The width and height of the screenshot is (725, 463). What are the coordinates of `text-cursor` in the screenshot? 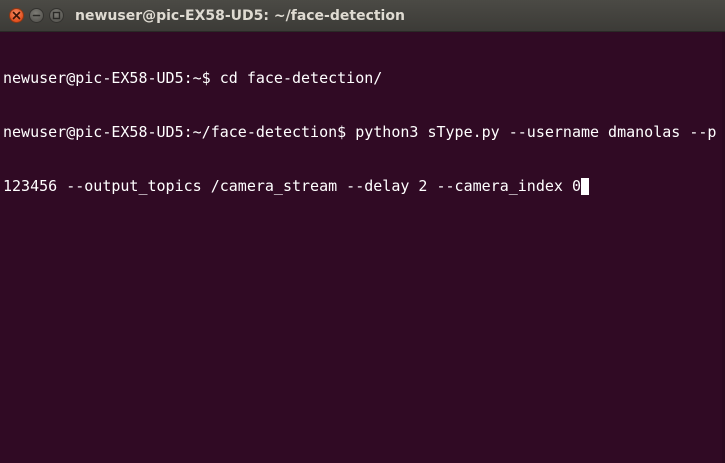 It's located at (584, 186).